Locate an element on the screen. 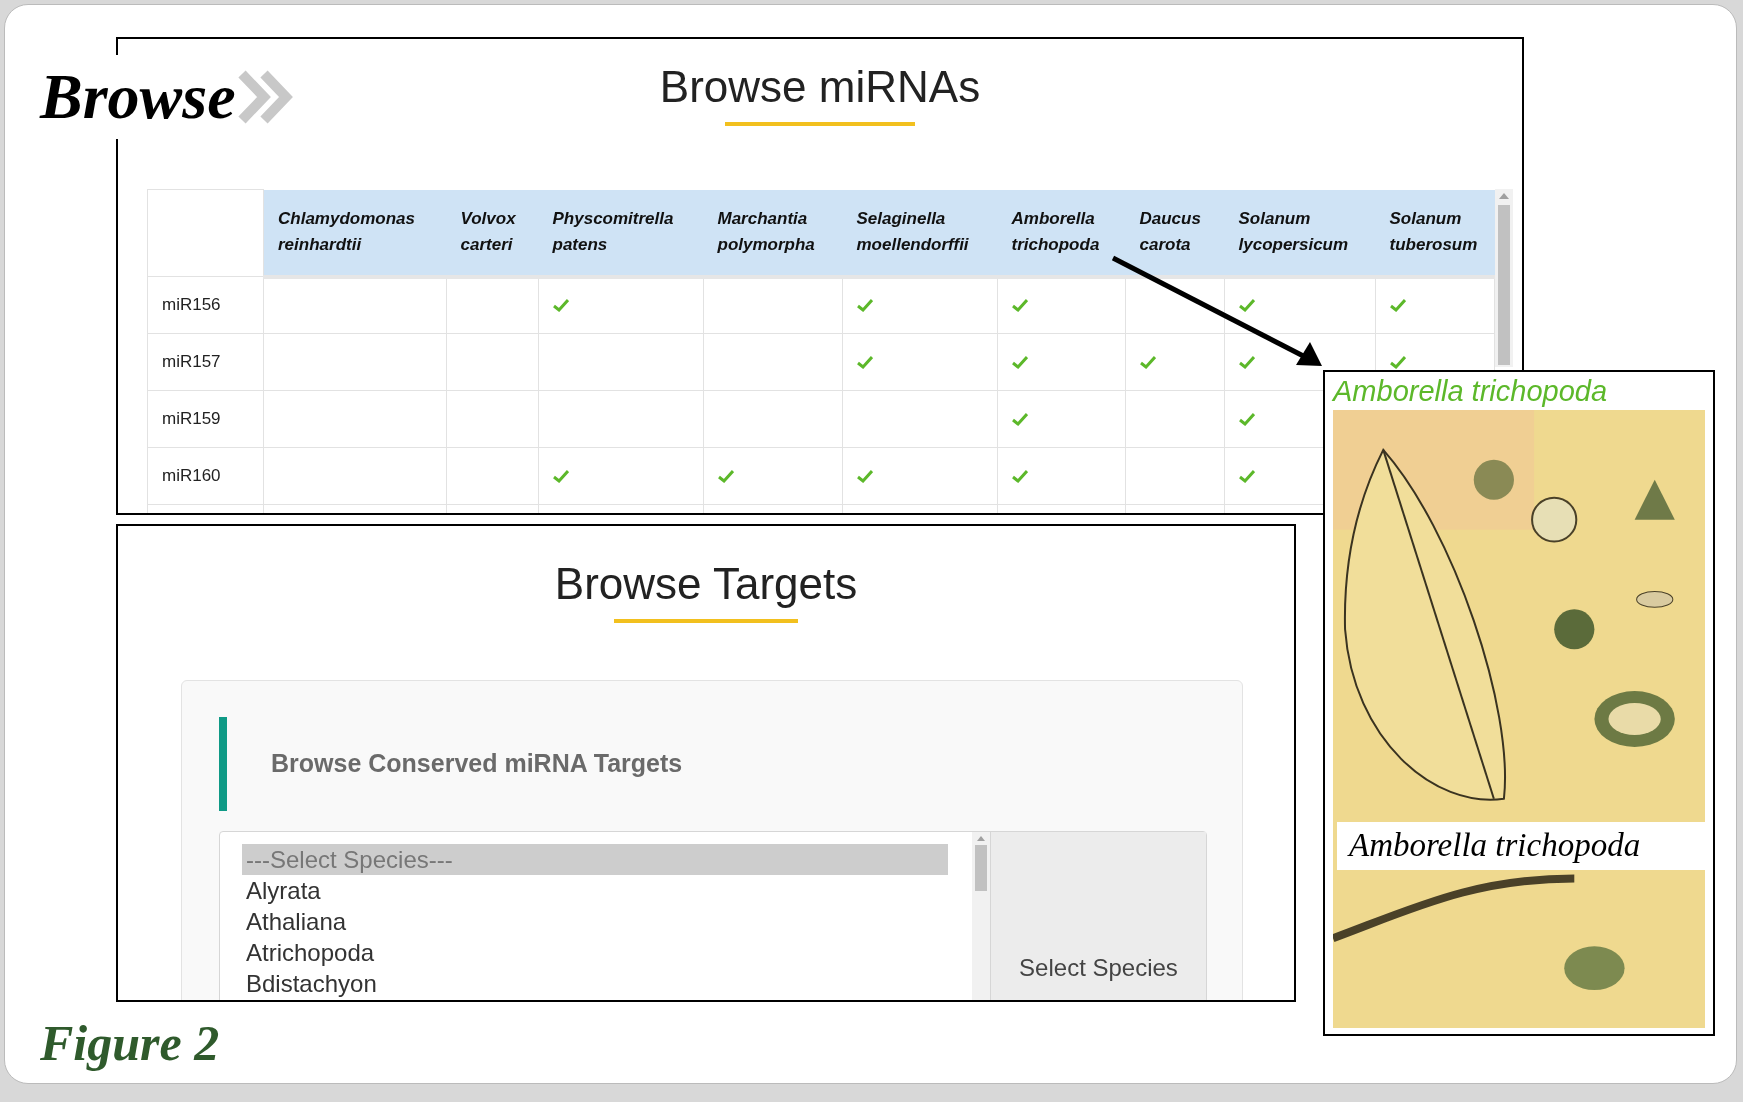 This screenshot has height=1102, width=1743. header-cell: Daucus carota is located at coordinates (1175, 233).